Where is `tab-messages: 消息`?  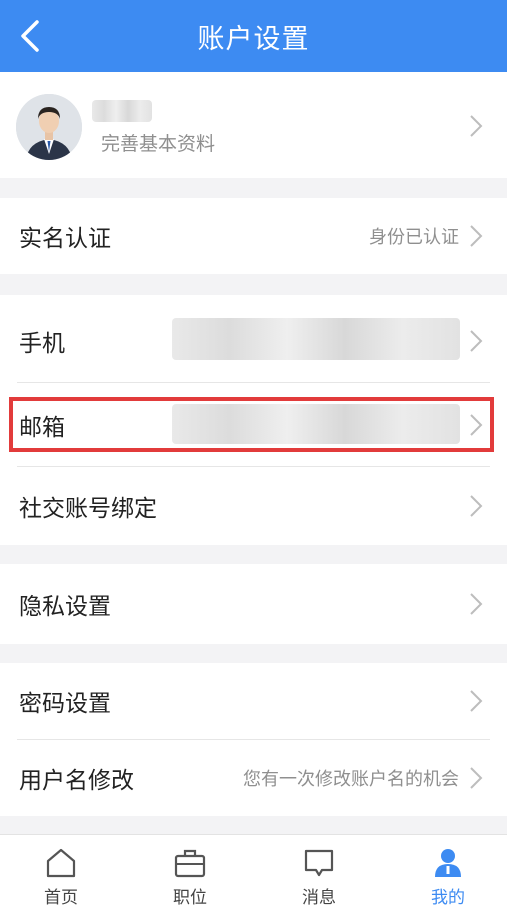 tab-messages: 消息 is located at coordinates (319, 873).